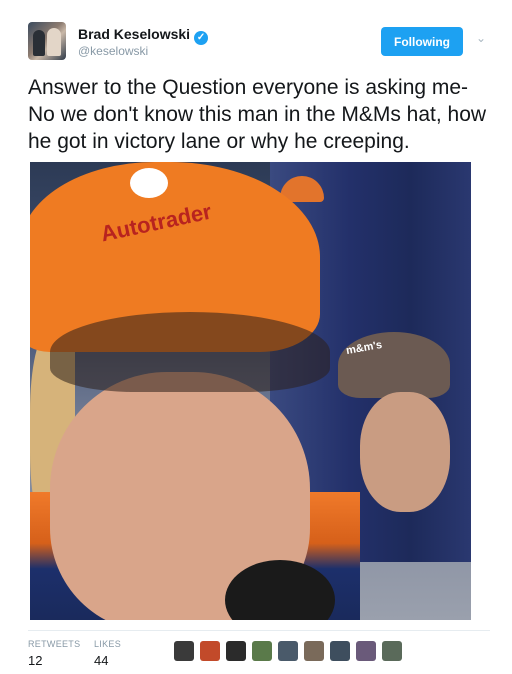 The image size is (512, 674). Describe the element at coordinates (190, 352) in the screenshot. I see `cap-brim-shadow` at that location.